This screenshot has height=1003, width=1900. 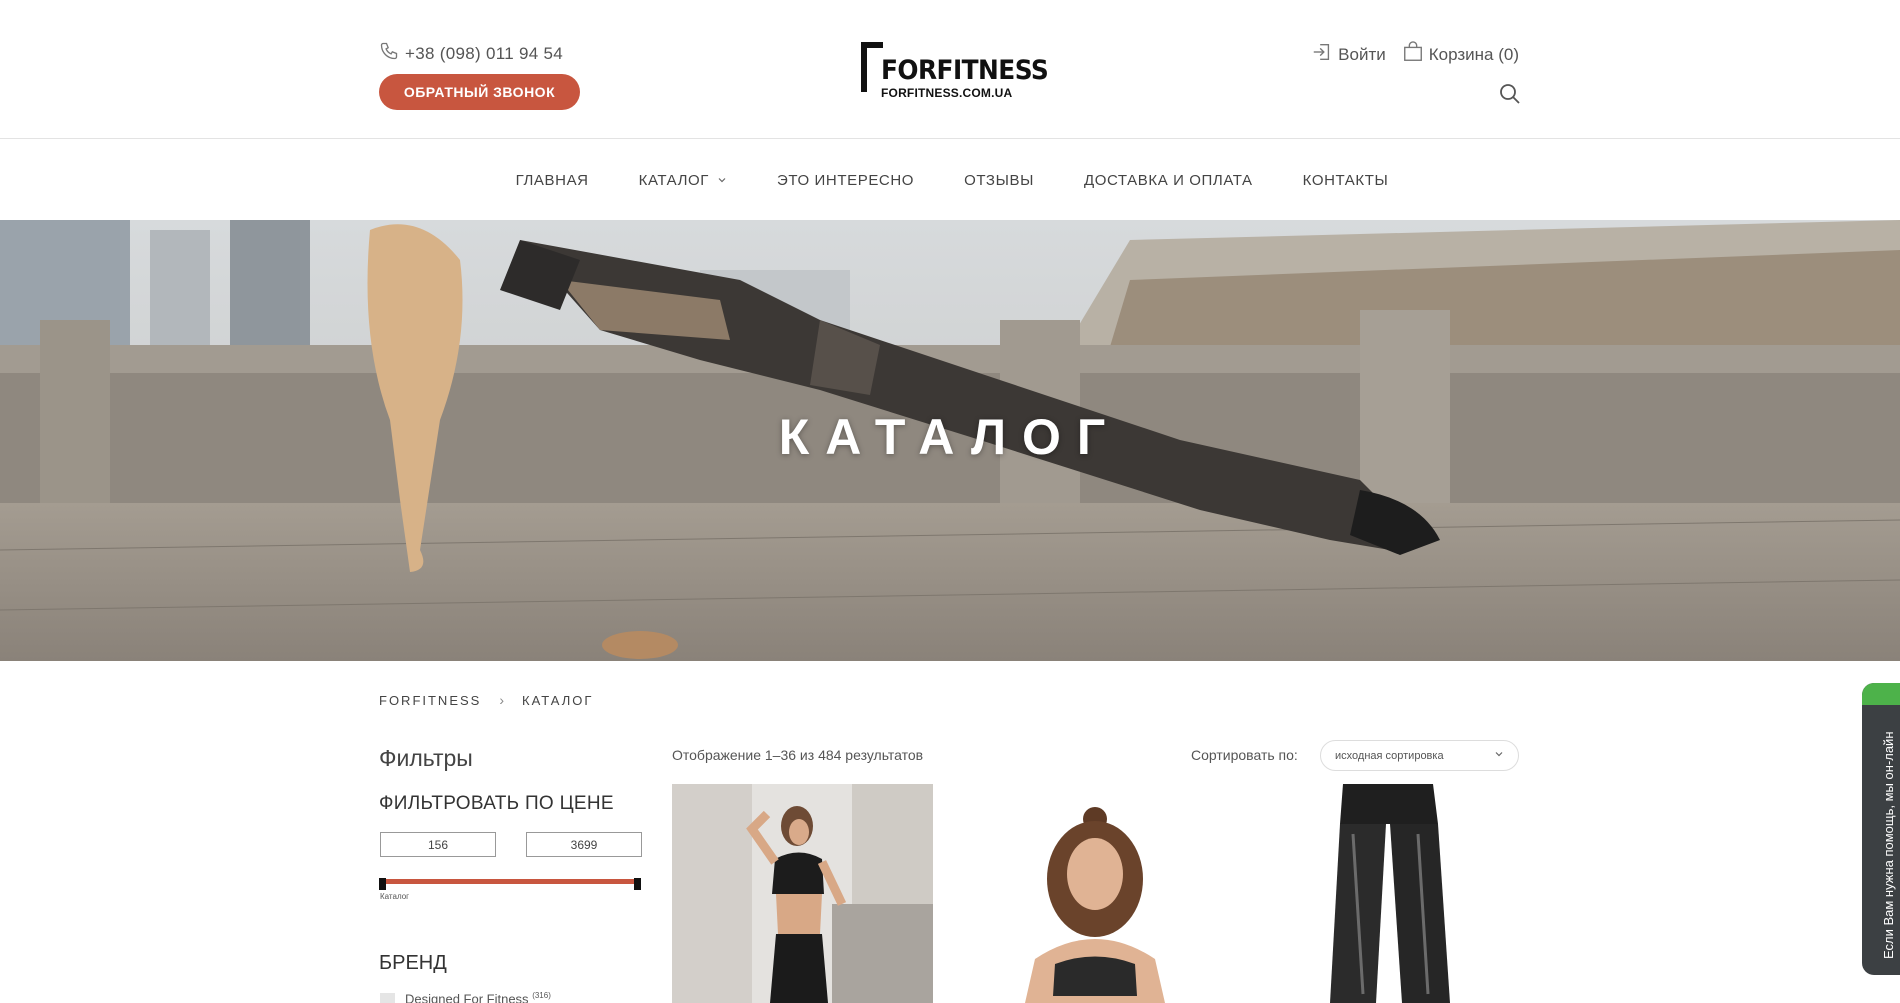 I want to click on nav-item-contacts: КОНТАКТЫ, so click(x=1346, y=180).